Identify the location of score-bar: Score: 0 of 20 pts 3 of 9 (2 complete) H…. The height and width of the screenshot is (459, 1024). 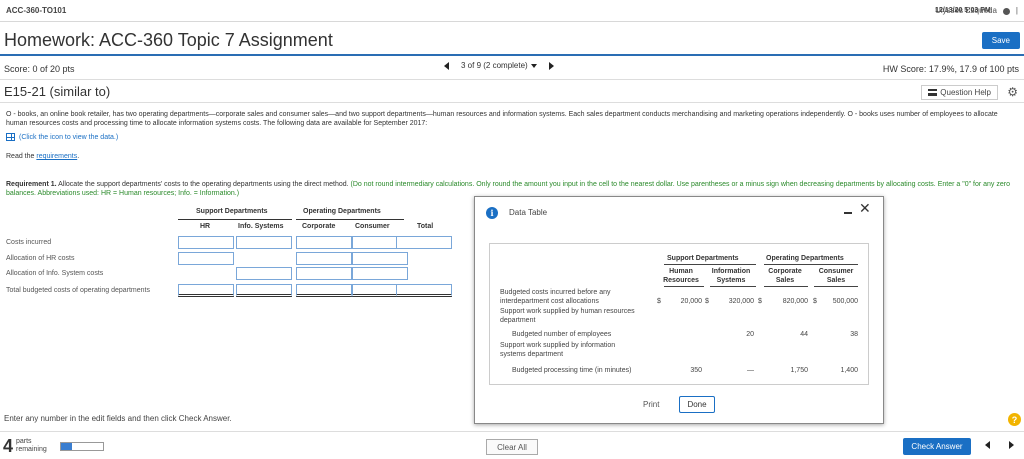
(512, 69).